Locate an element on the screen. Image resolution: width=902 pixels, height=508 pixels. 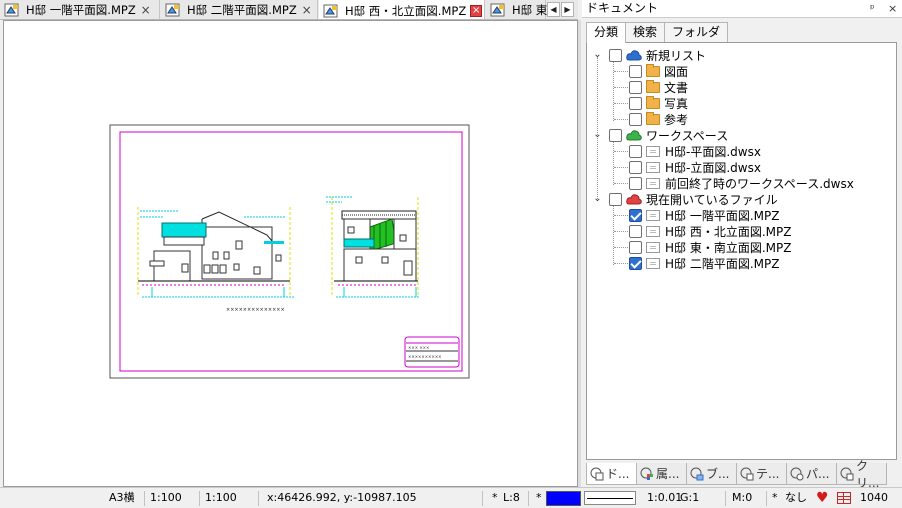
drawing-scale: 1:100 is located at coordinates (166, 498).